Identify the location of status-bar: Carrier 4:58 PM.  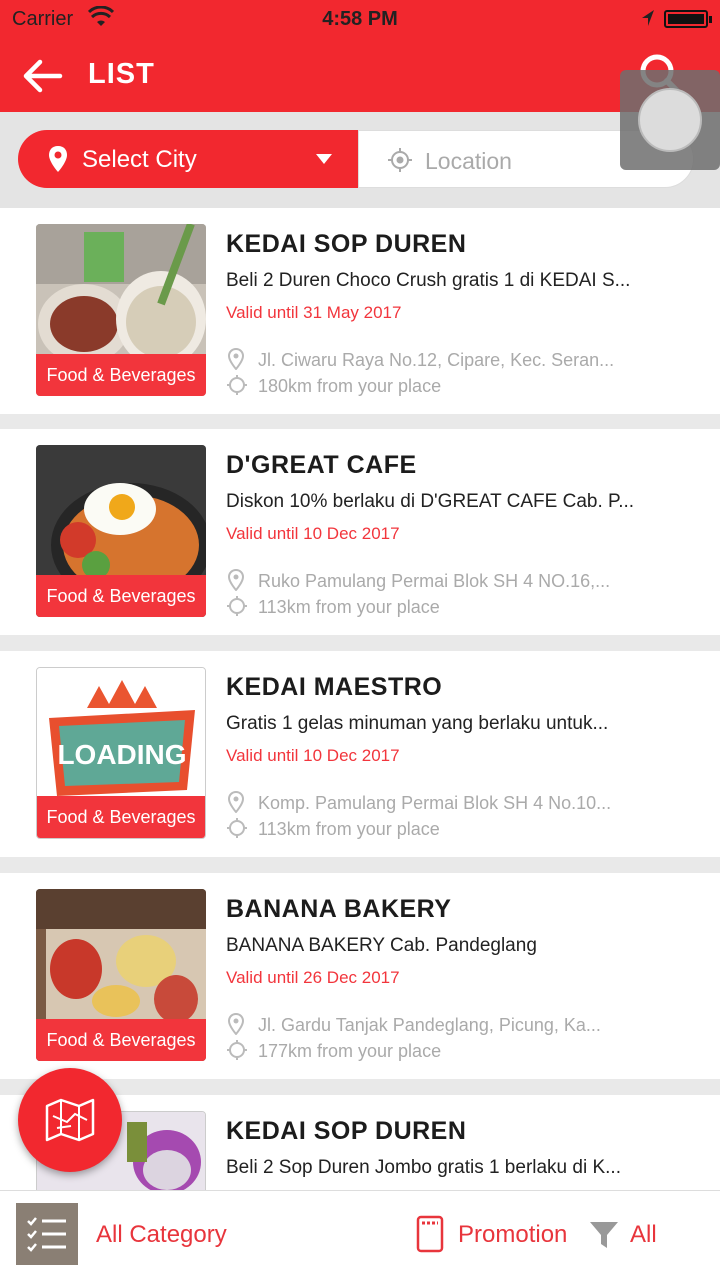
(360, 19).